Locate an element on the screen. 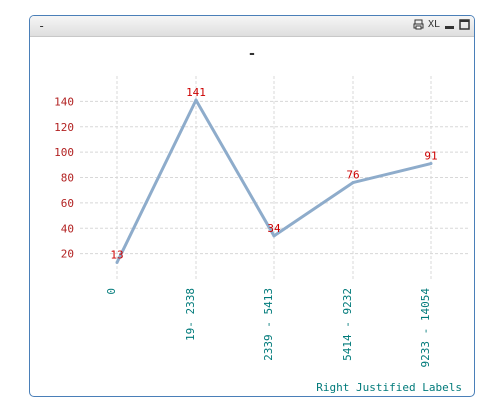 This screenshot has width=504, height=408. data-label: 141 is located at coordinates (196, 92).